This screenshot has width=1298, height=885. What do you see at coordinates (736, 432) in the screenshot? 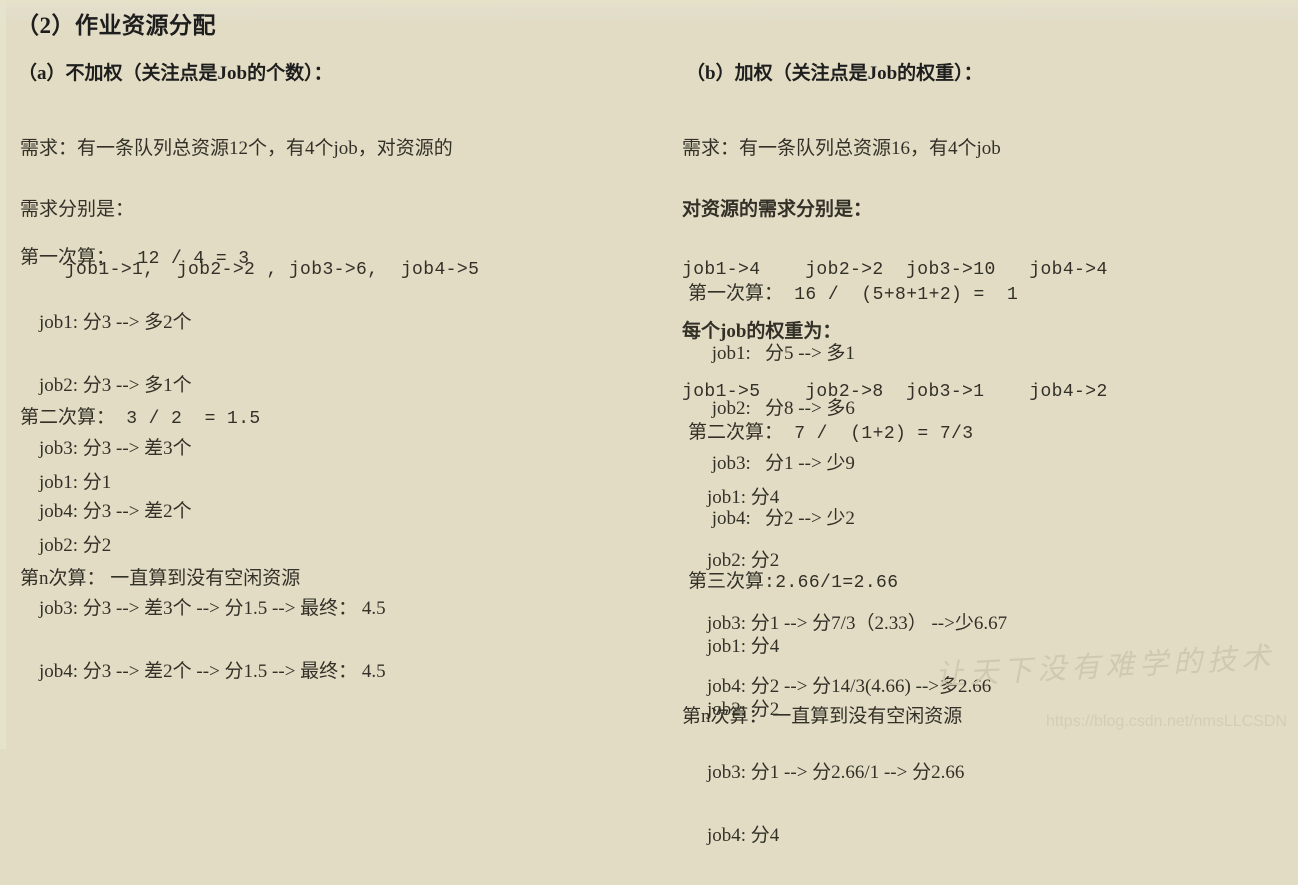
I see `right-round2-header-cn: 第二次算：` at bounding box center [736, 432].